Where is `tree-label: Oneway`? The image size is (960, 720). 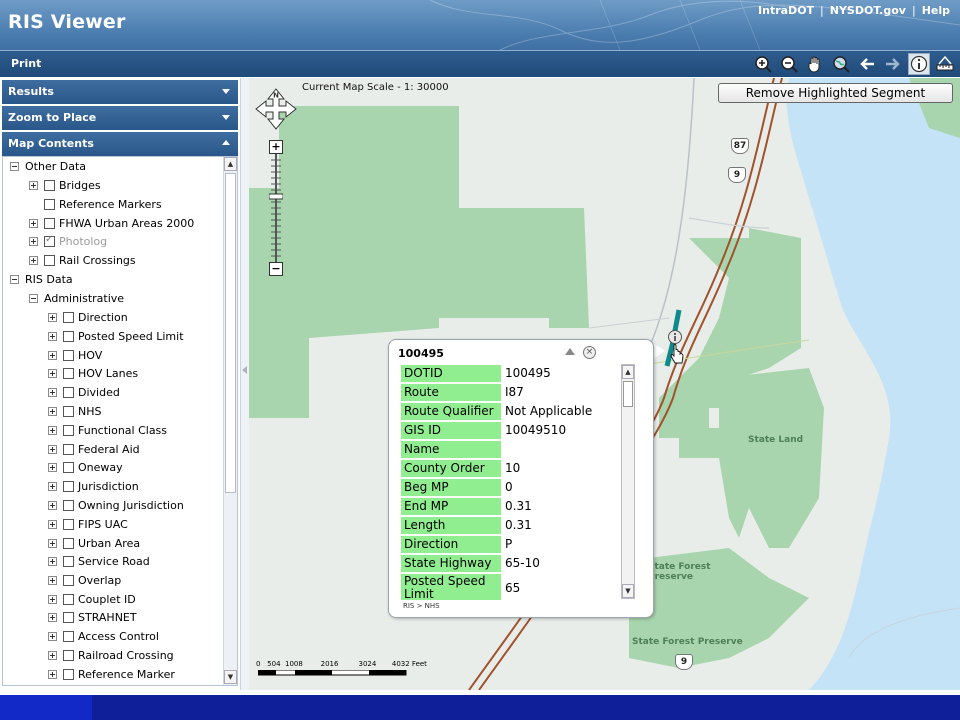
tree-label: Oneway is located at coordinates (100, 467).